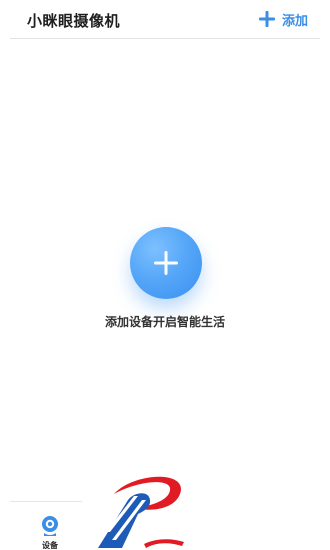 Image resolution: width=330 pixels, height=550 pixels. I want to click on tabbar-divider, so click(46, 501).